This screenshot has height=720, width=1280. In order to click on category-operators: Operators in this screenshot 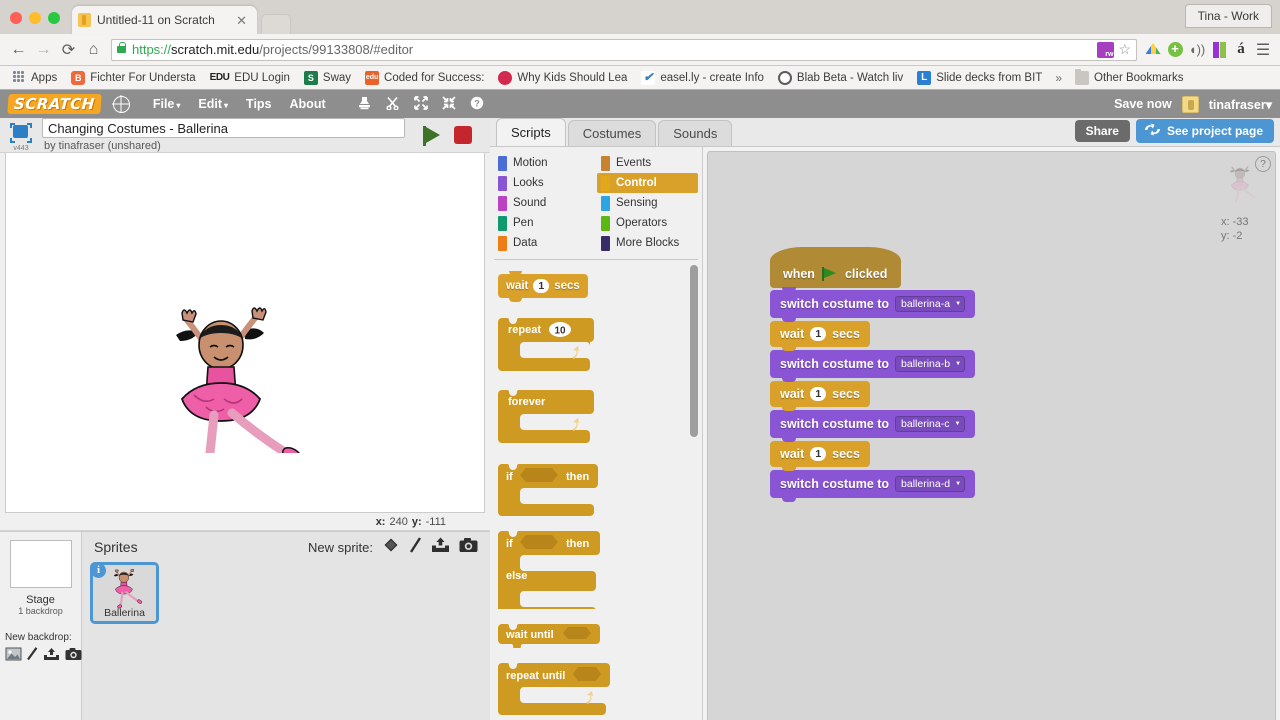, I will do `click(647, 223)`.